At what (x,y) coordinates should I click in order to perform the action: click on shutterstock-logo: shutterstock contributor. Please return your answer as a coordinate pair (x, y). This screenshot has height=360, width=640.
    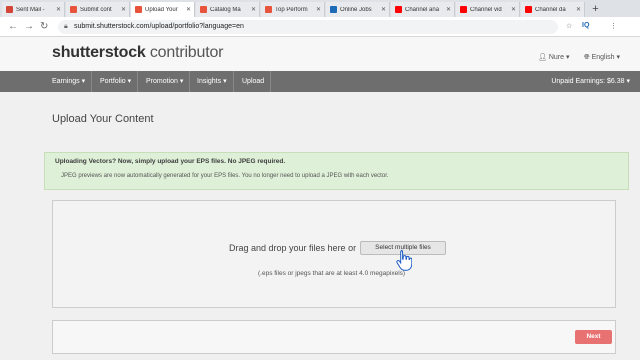
    Looking at the image, I should click on (137, 53).